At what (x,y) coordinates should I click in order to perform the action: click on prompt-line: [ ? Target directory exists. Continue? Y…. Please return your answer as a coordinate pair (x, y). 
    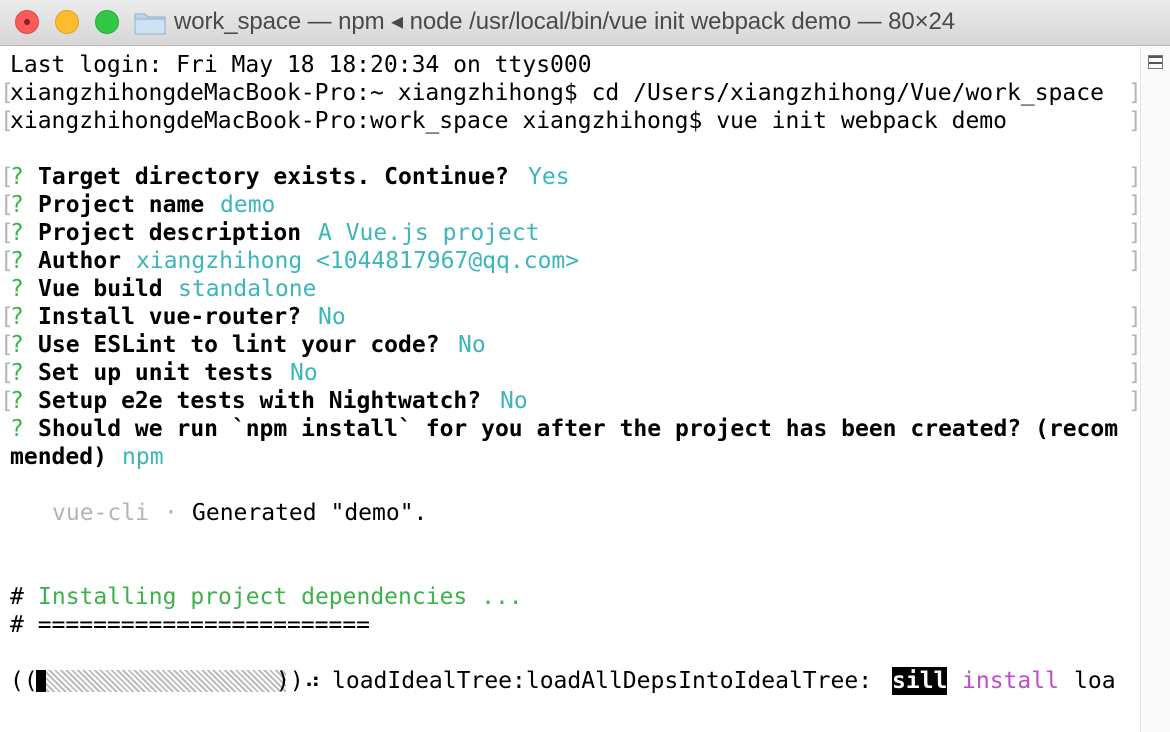
    Looking at the image, I should click on (571, 177).